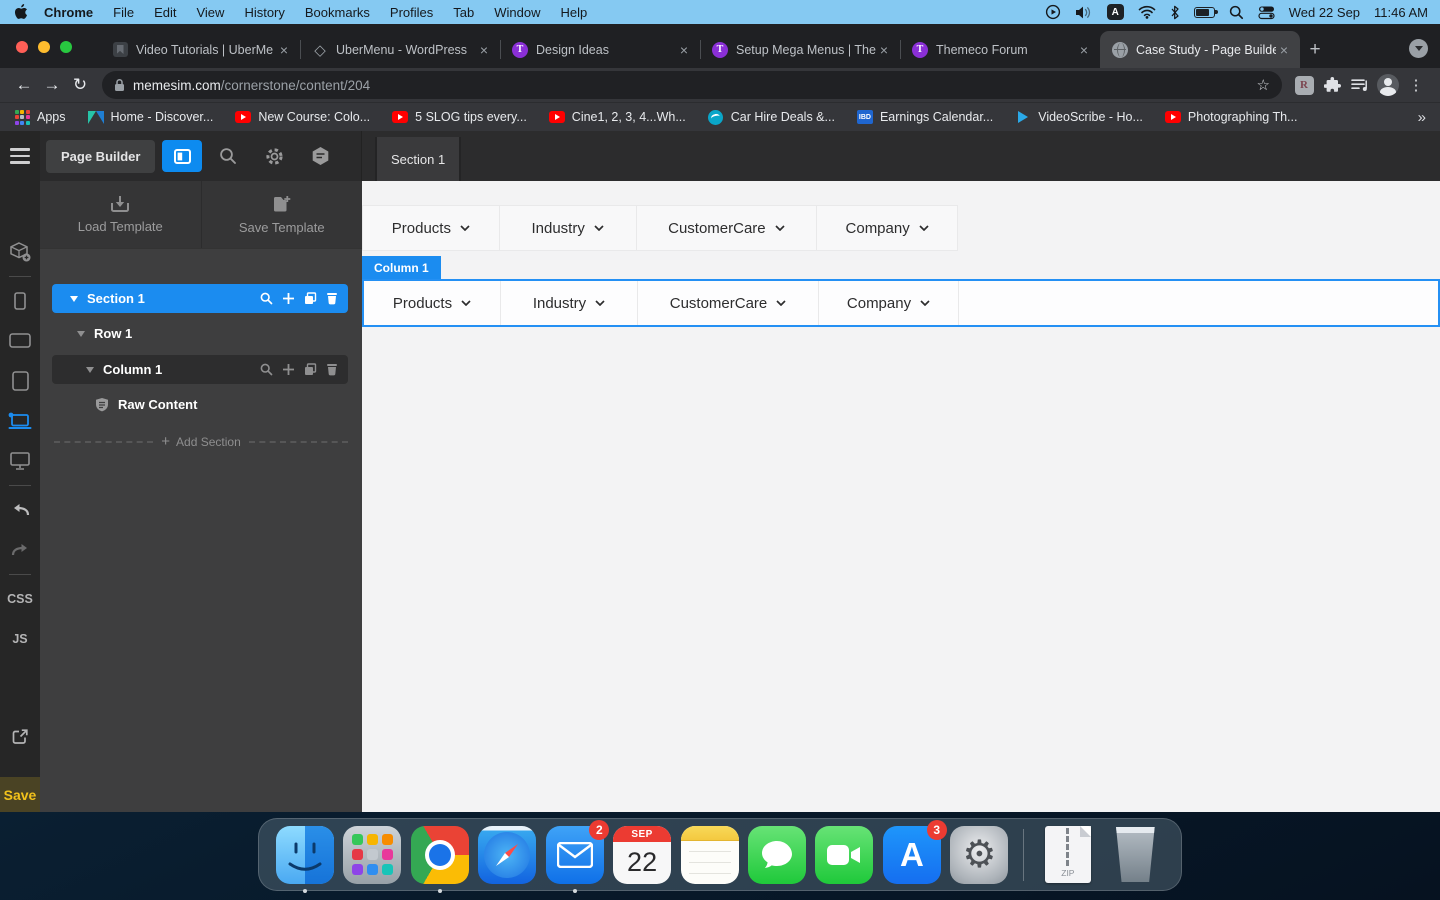 The width and height of the screenshot is (1440, 900). Describe the element at coordinates (228, 156) in the screenshot. I see `search-icon` at that location.